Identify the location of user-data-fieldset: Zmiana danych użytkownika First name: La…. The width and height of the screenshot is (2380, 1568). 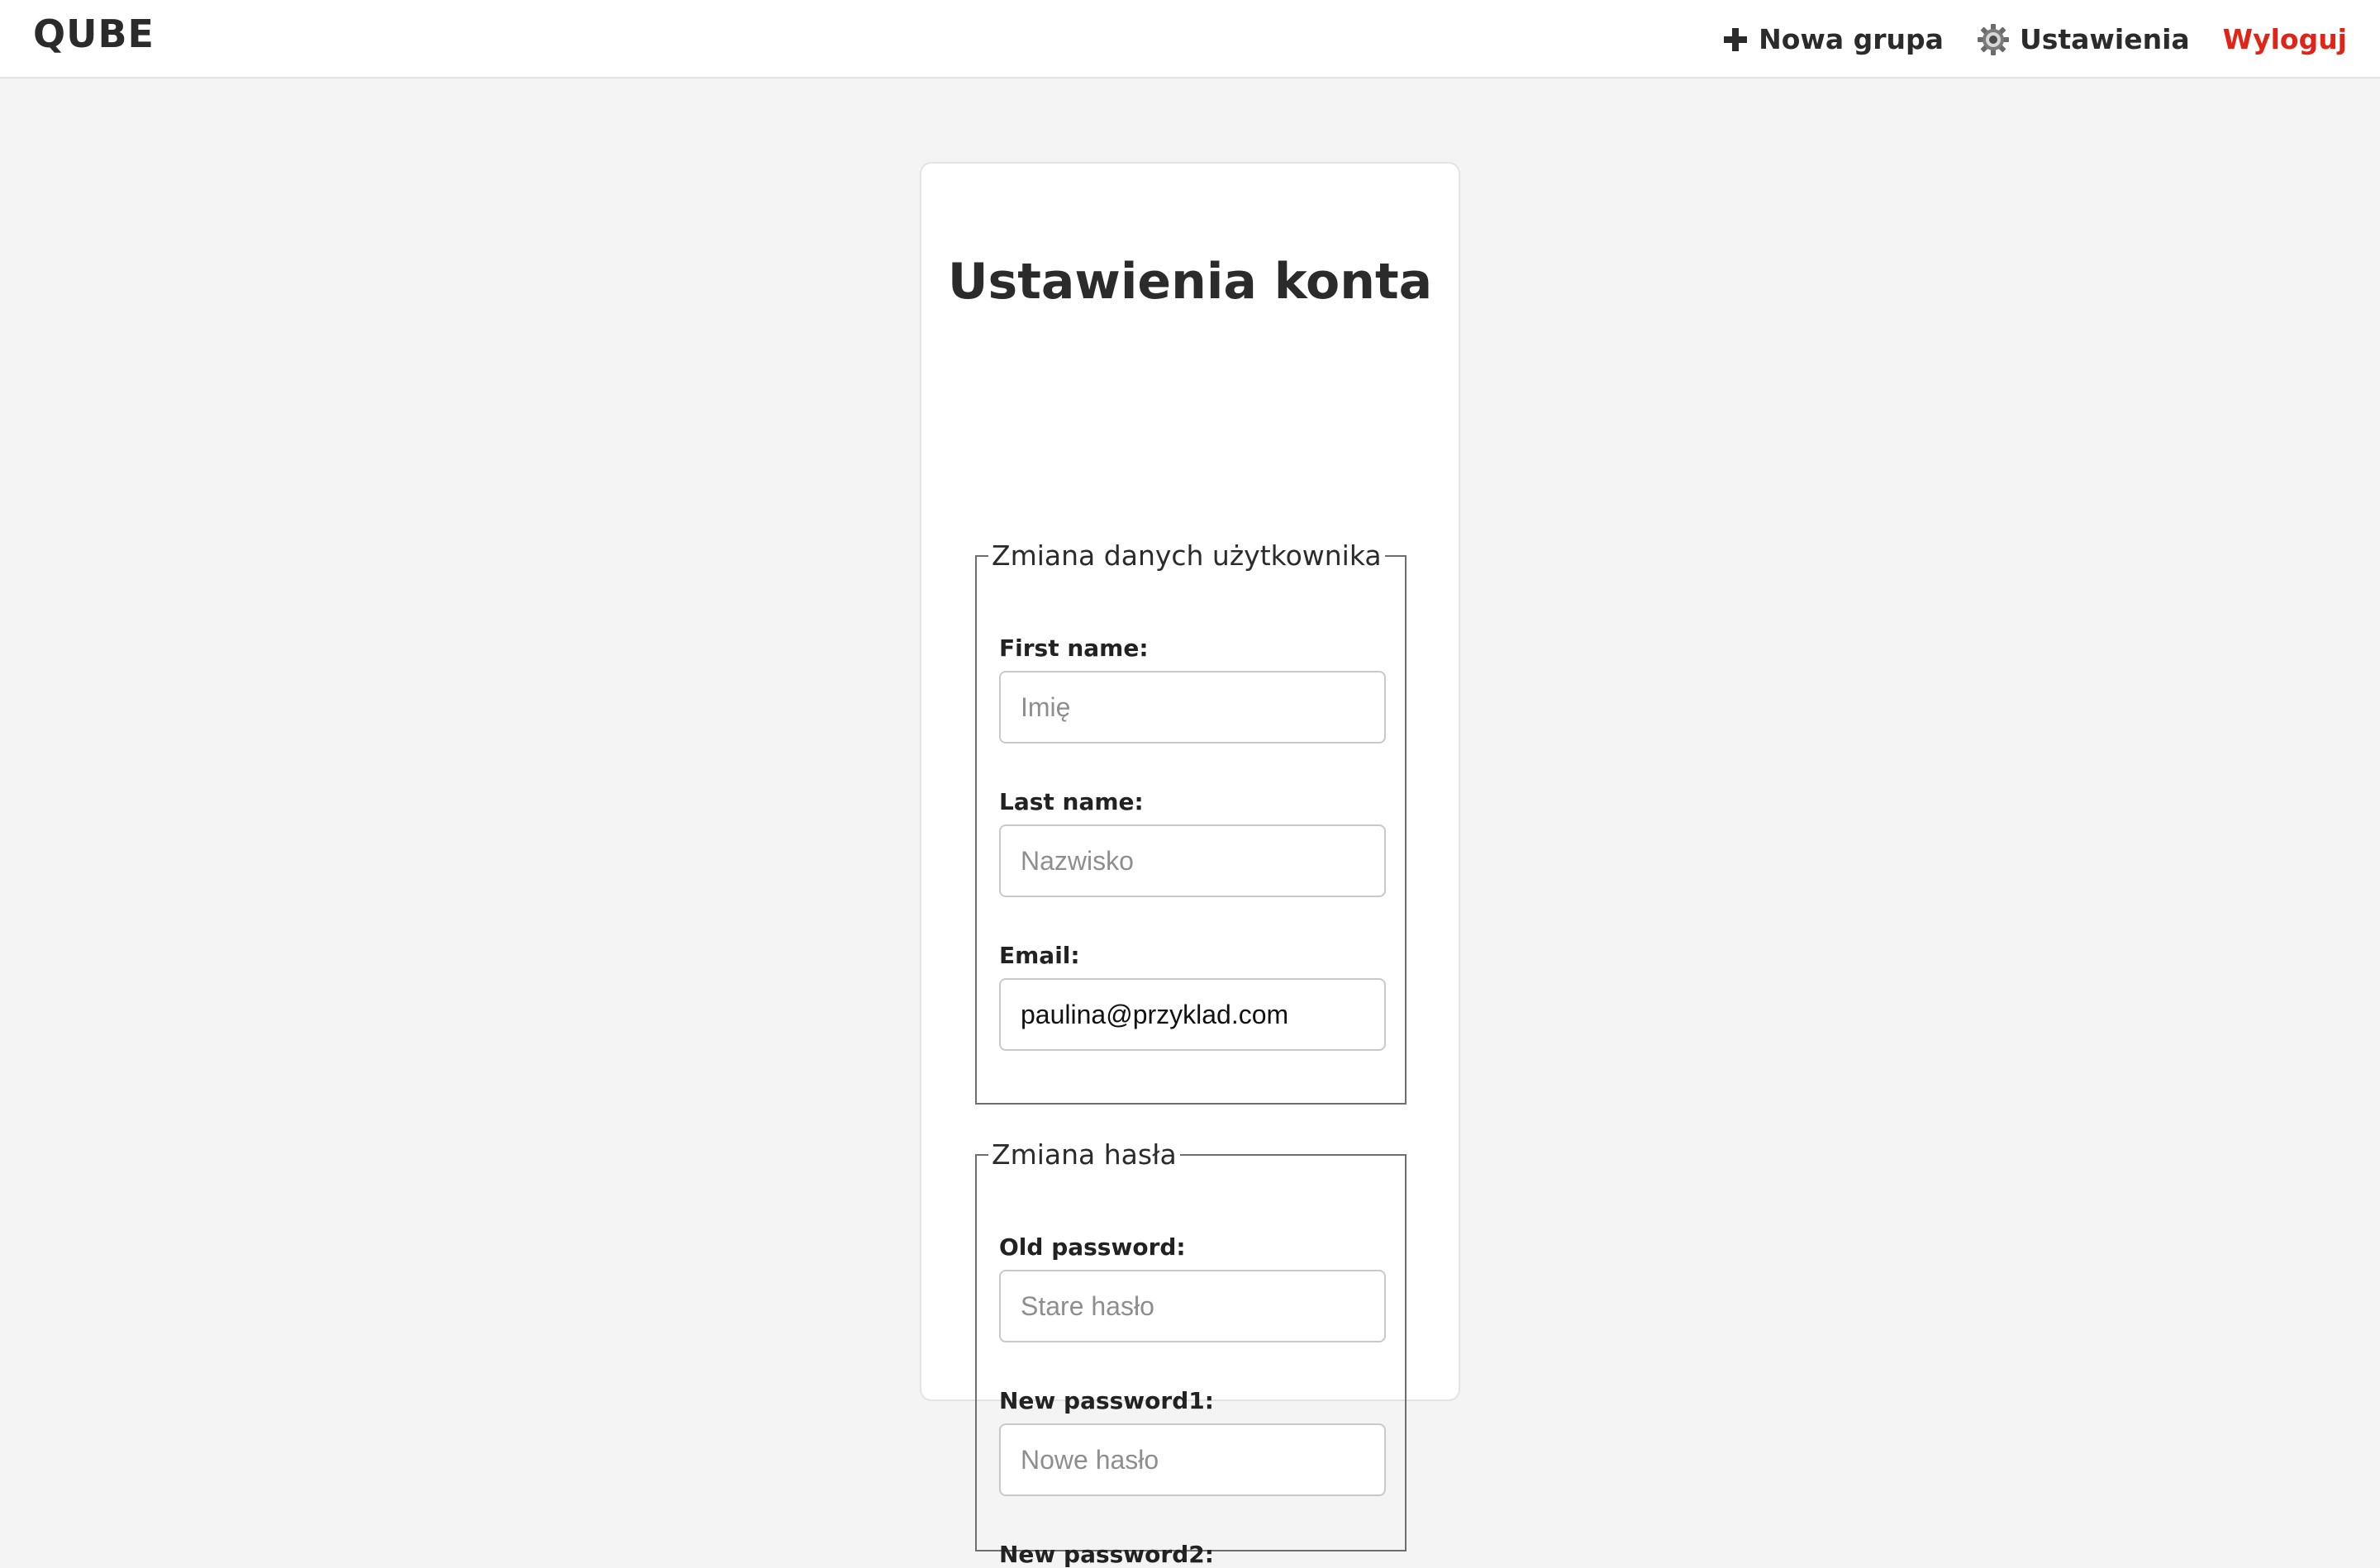
(1191, 822).